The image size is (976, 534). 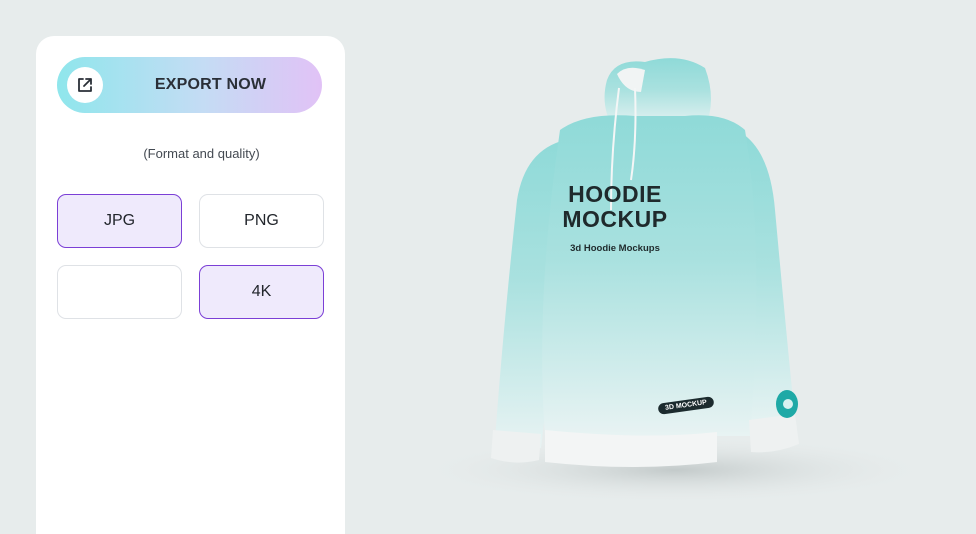 I want to click on export-now-button: EXPORT NOW, so click(x=189, y=85).